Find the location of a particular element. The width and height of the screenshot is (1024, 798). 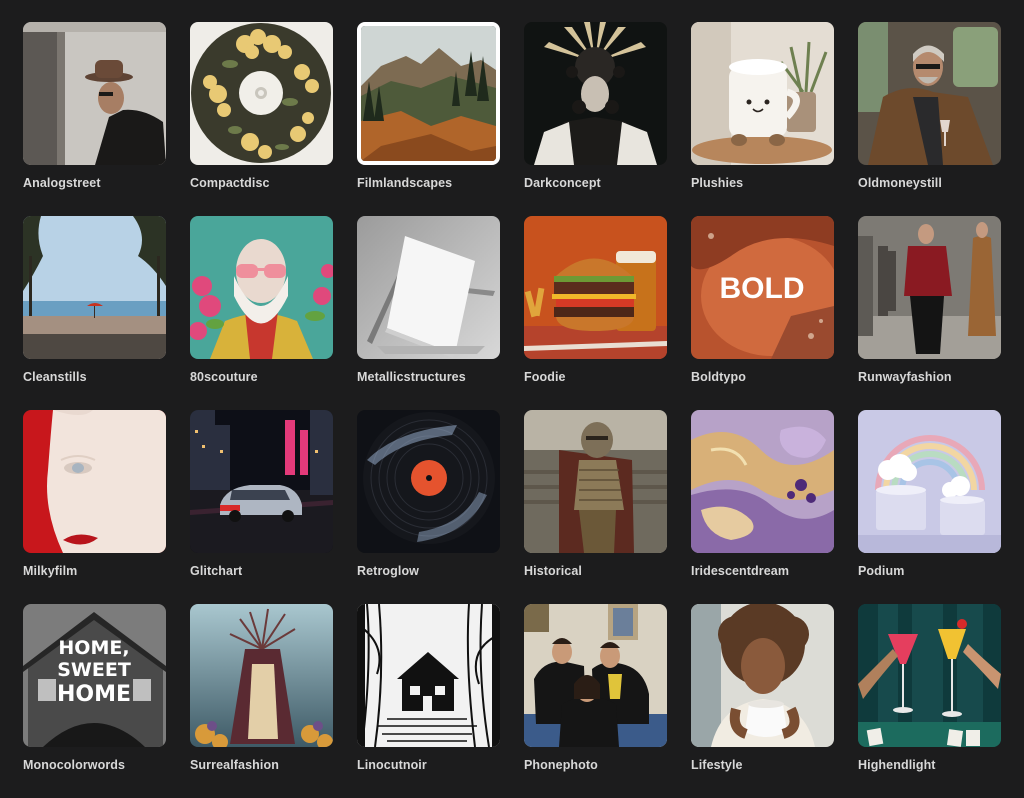

preset-thumbnail: BOLD is located at coordinates (762, 287).